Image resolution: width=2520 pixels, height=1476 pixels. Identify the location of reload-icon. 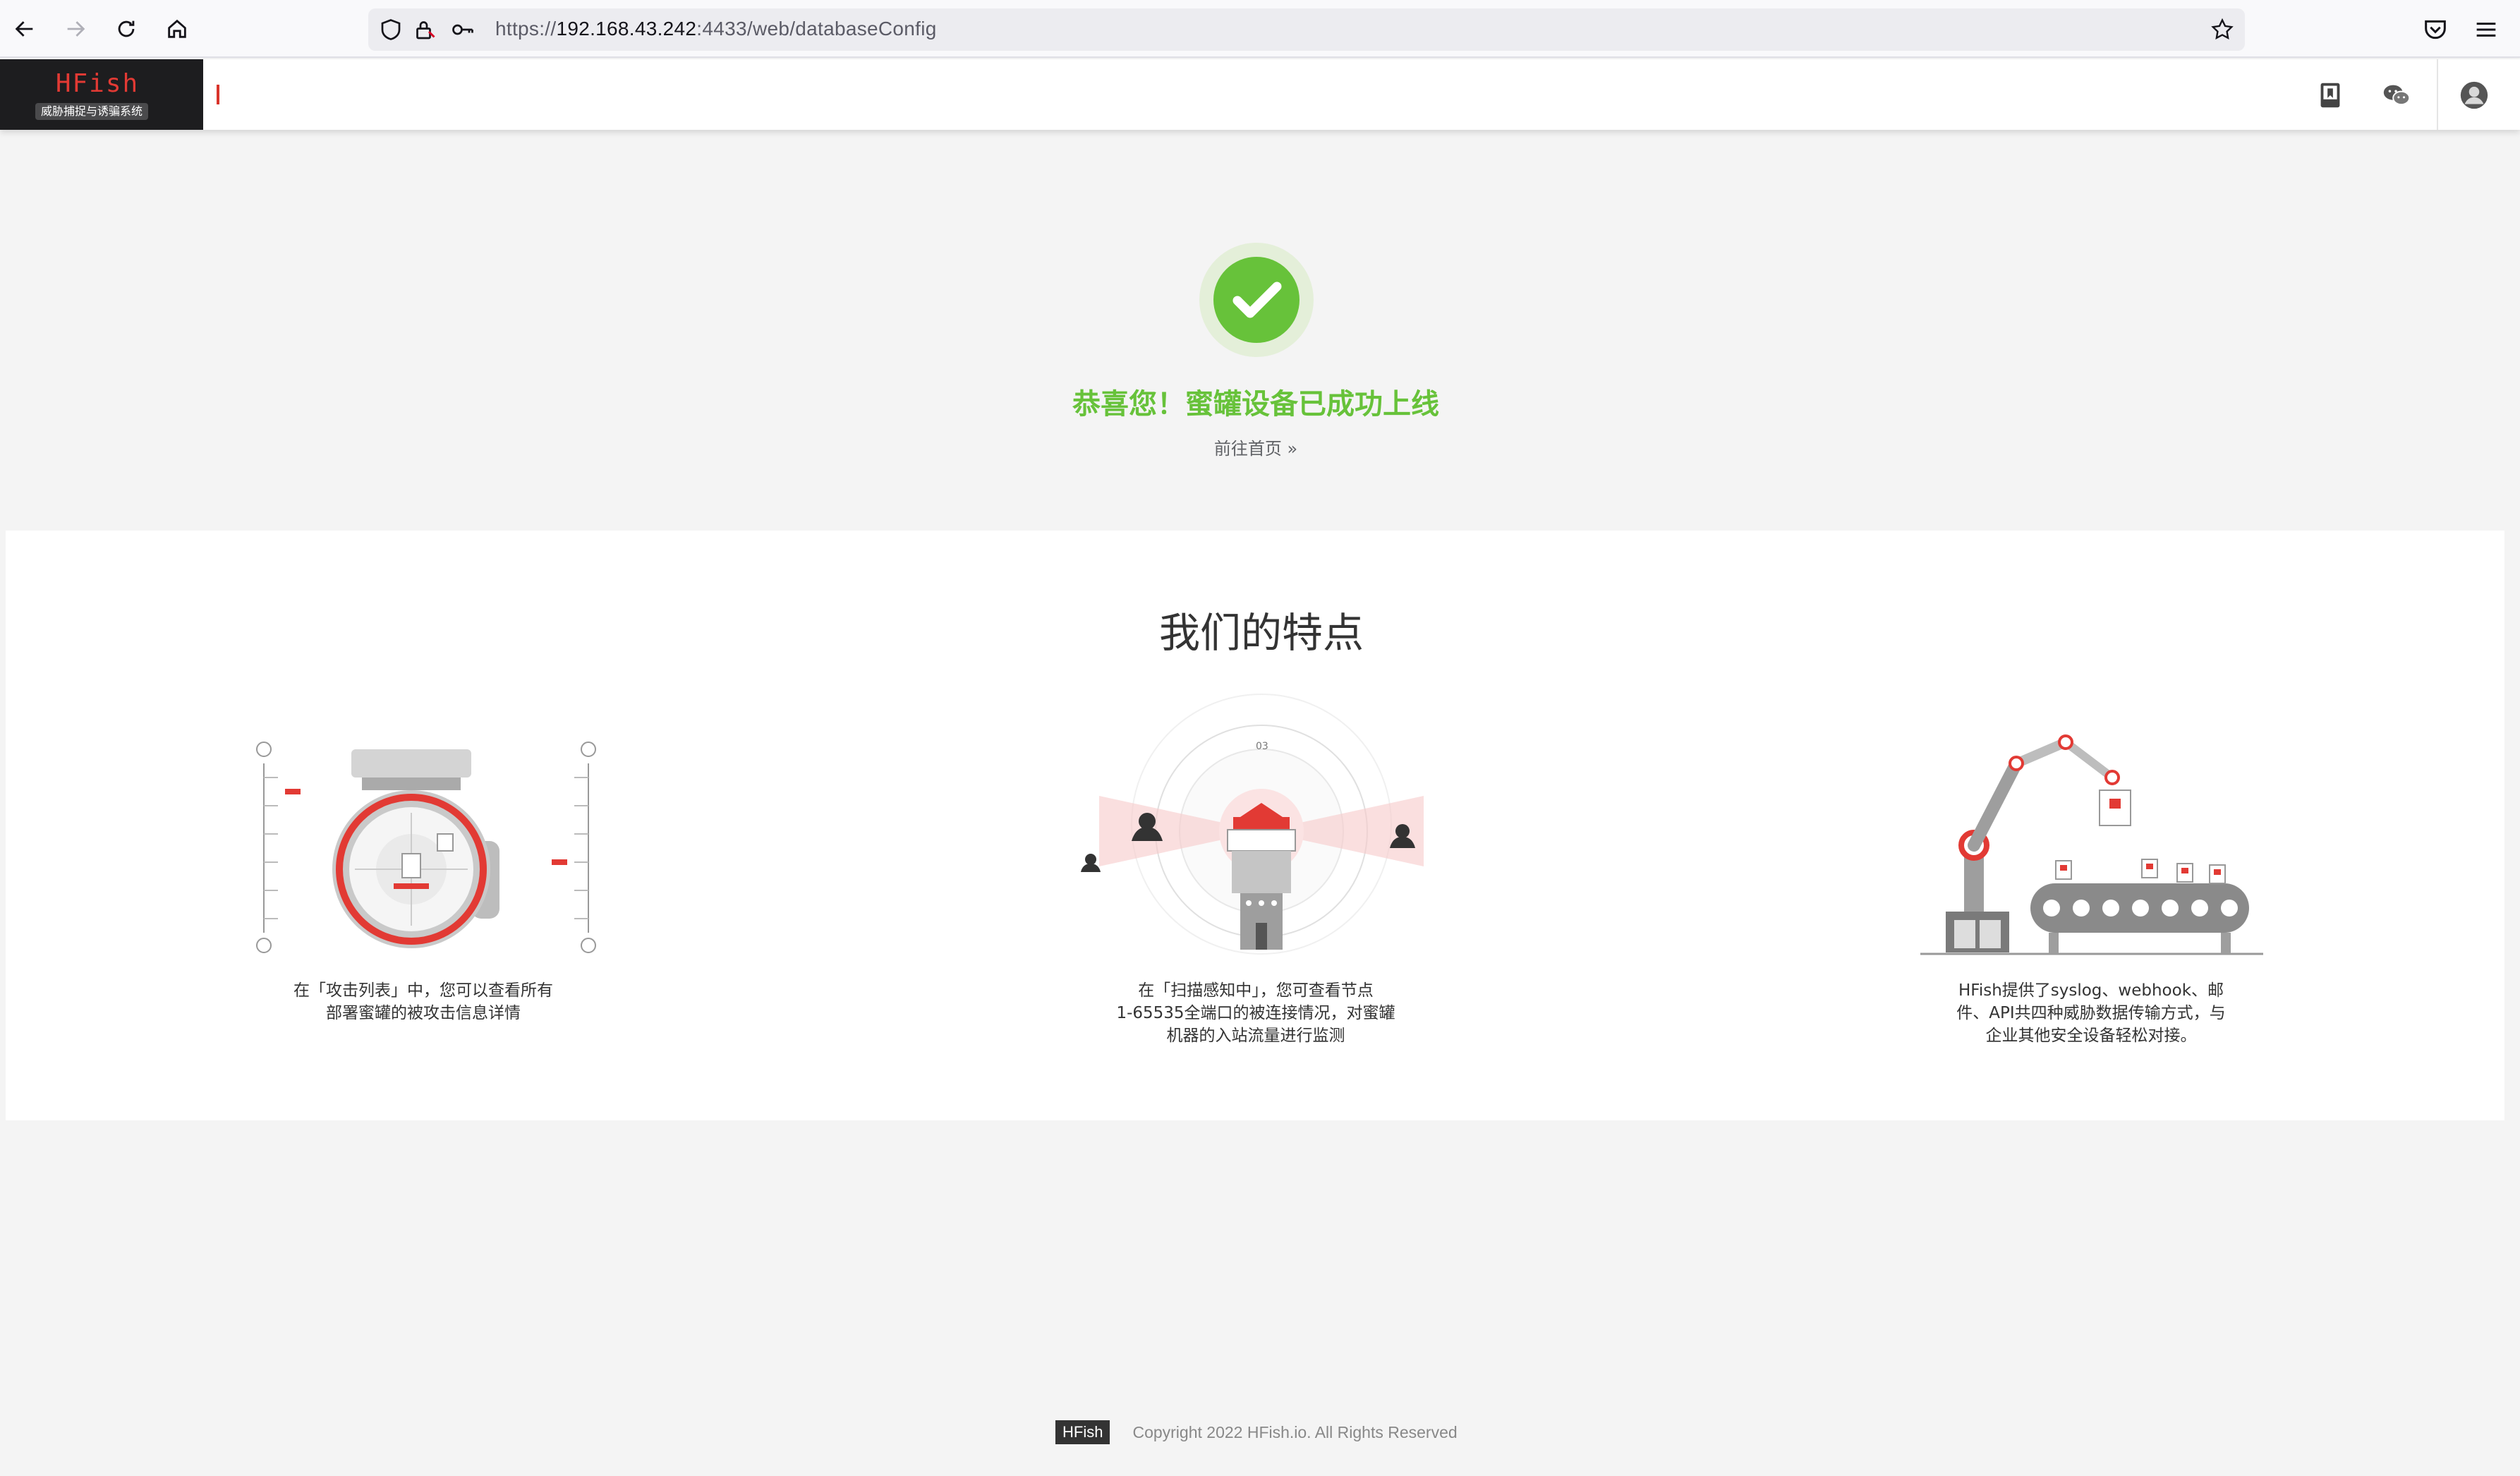
(126, 29).